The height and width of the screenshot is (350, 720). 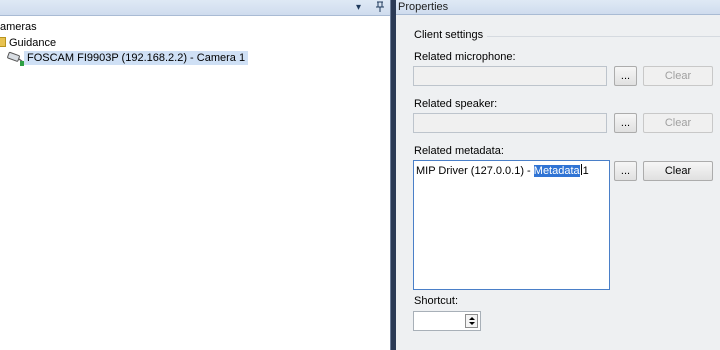 What do you see at coordinates (472, 323) in the screenshot?
I see `spin-down-icon` at bounding box center [472, 323].